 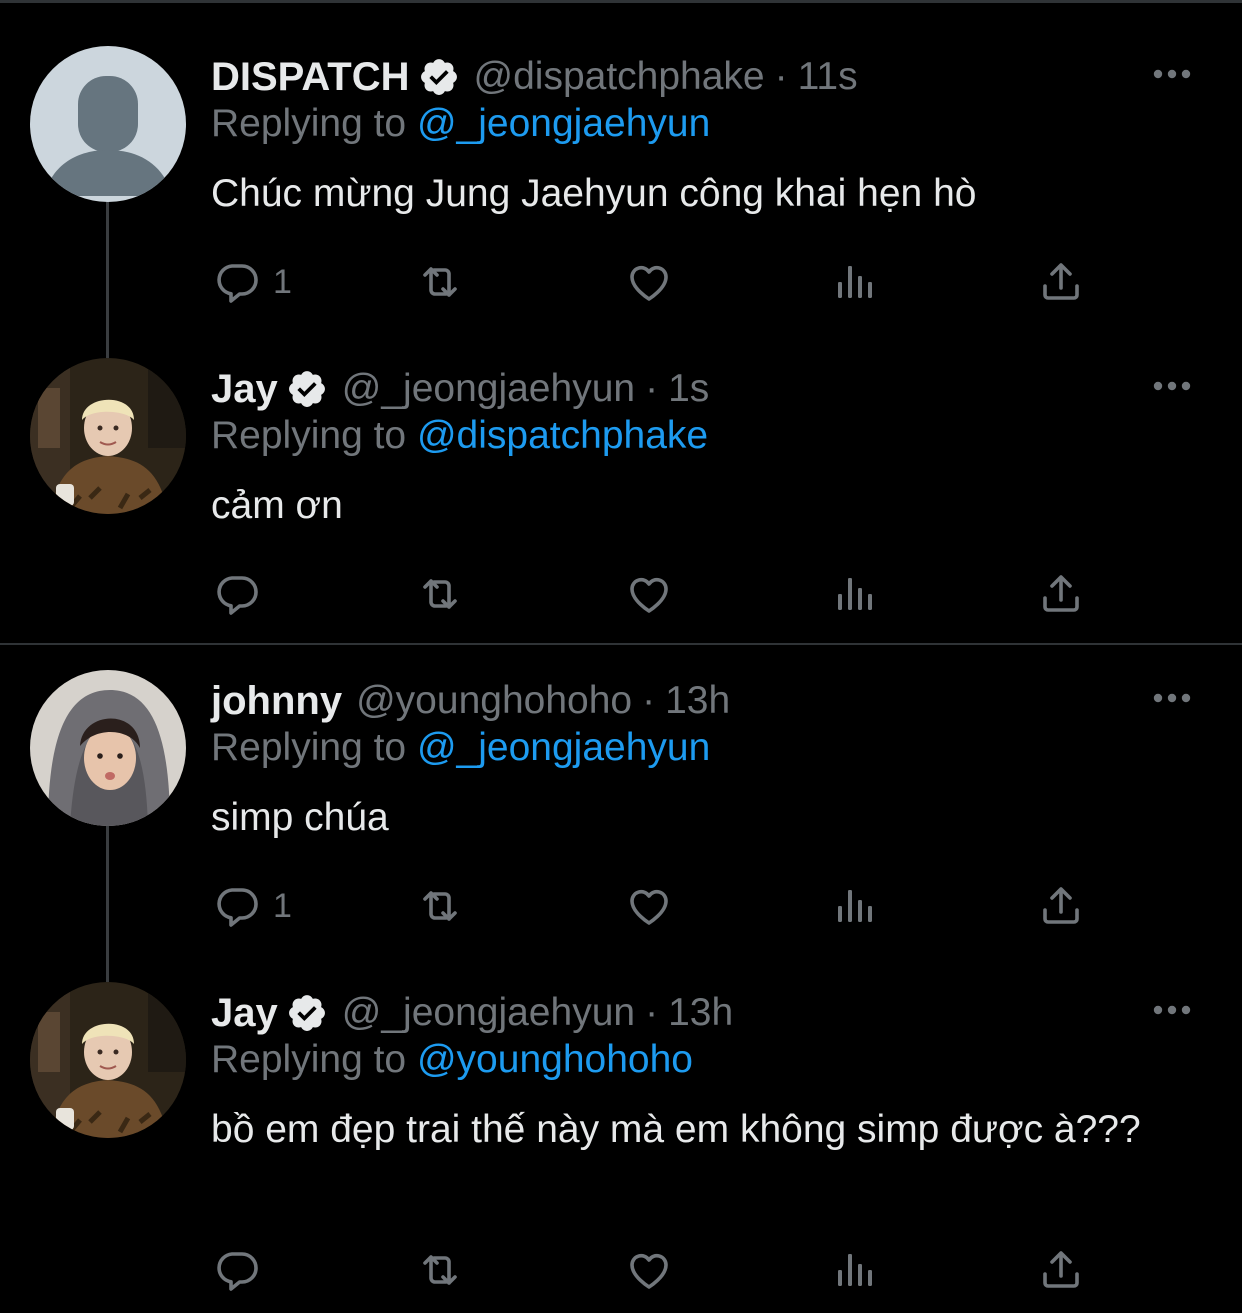 What do you see at coordinates (621, 644) in the screenshot?
I see `conversation-divider` at bounding box center [621, 644].